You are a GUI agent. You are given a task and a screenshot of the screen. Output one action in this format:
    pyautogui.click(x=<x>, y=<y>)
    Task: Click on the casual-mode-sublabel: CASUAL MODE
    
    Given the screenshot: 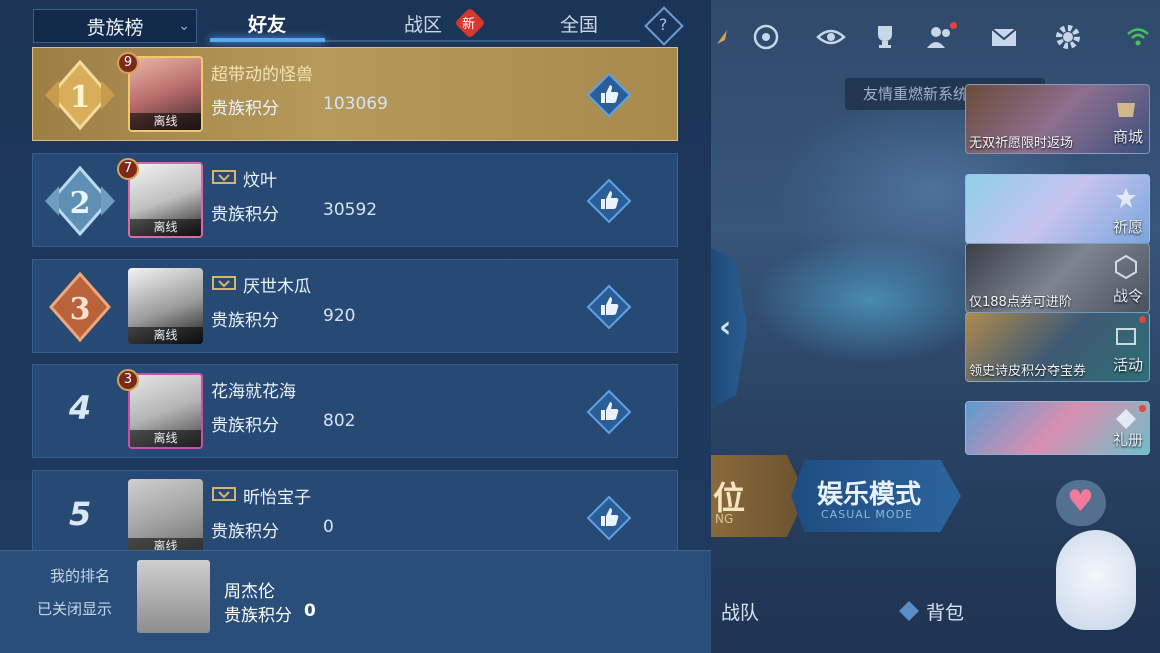 What is the action you would take?
    pyautogui.click(x=867, y=514)
    